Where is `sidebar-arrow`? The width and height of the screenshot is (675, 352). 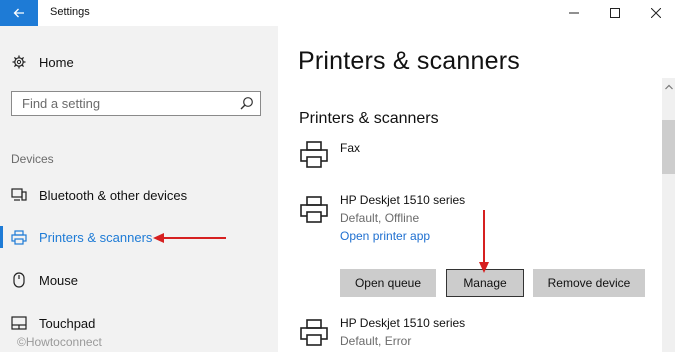
sidebar-arrow is located at coordinates (189, 238).